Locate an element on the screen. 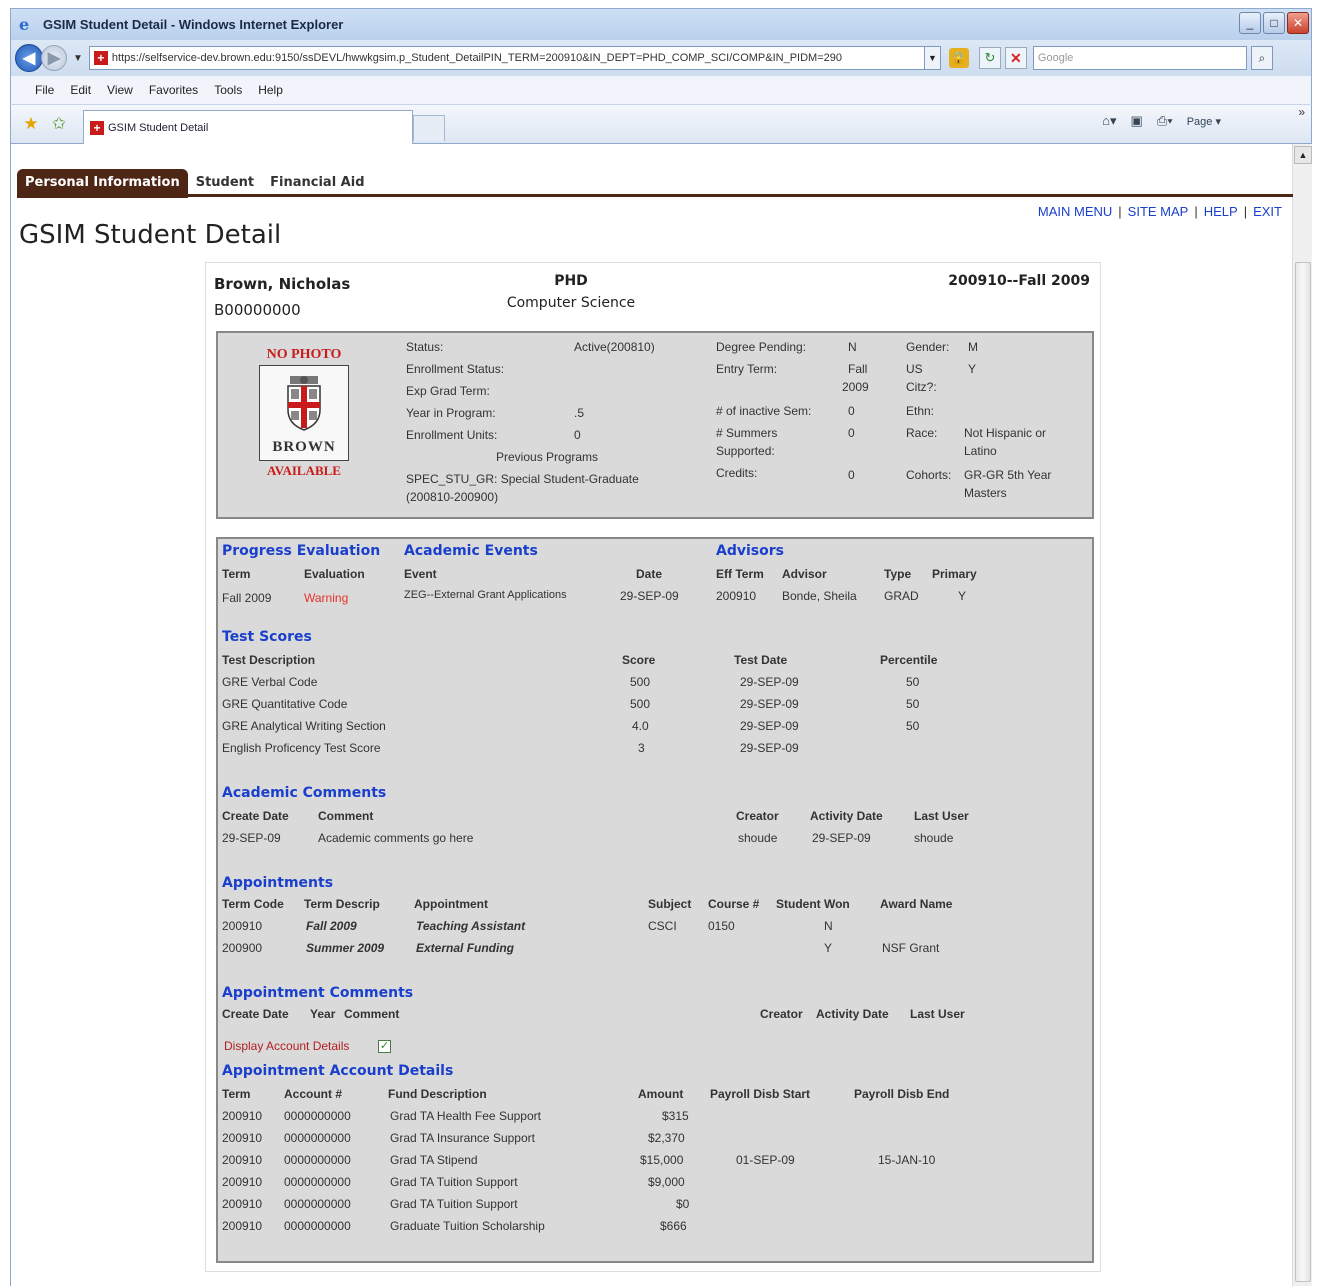  available-label: AVAILABLE is located at coordinates (304, 470).